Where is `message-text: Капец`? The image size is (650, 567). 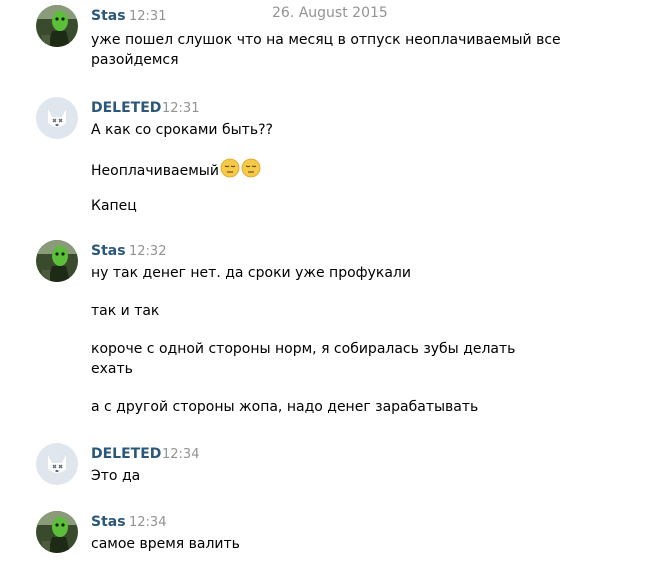 message-text: Капец is located at coordinates (114, 206).